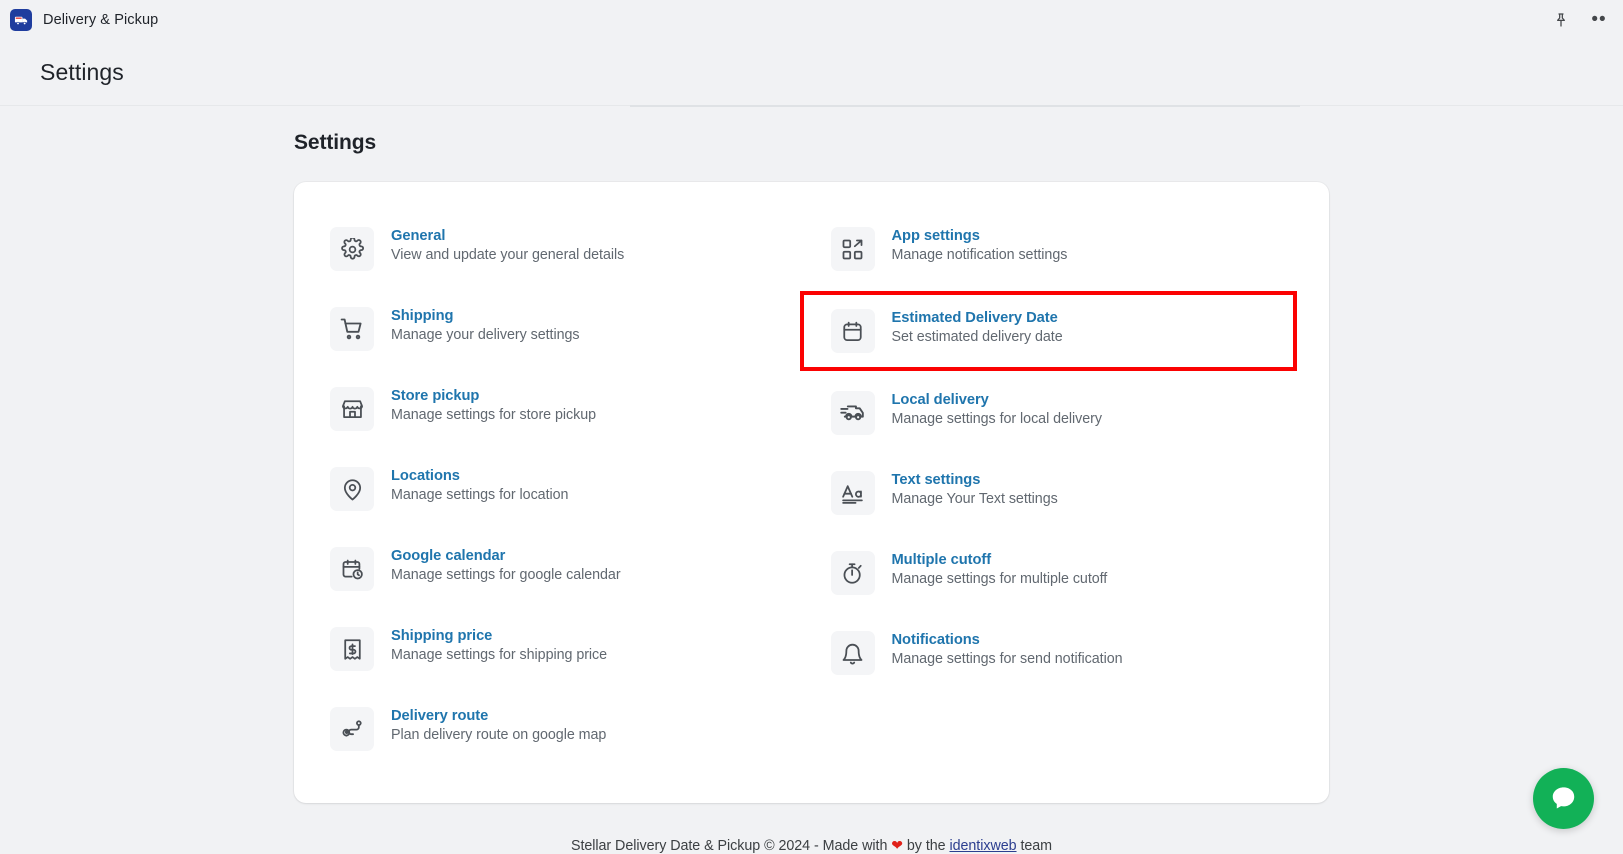 Image resolution: width=1623 pixels, height=854 pixels. What do you see at coordinates (1000, 560) in the screenshot?
I see `setting-item-title: Multiple cutoff` at bounding box center [1000, 560].